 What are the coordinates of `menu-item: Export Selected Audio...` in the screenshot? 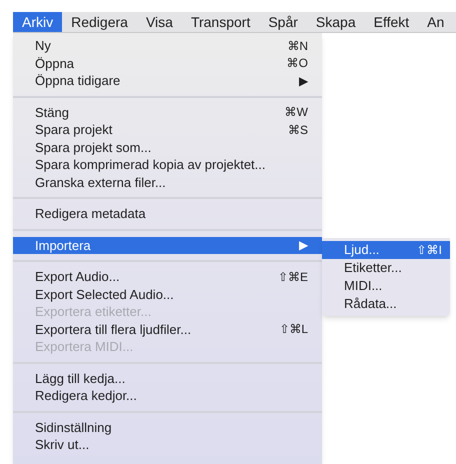 It's located at (167, 294).